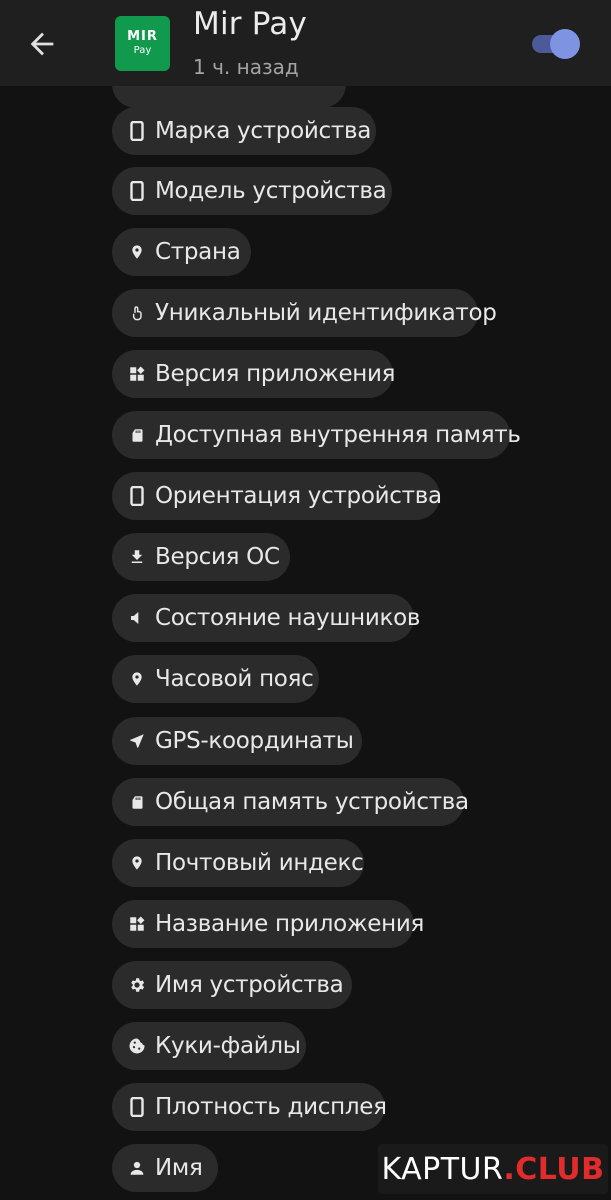  Describe the element at coordinates (259, 863) in the screenshot. I see `list-item-label: Почтовый индекс` at that location.